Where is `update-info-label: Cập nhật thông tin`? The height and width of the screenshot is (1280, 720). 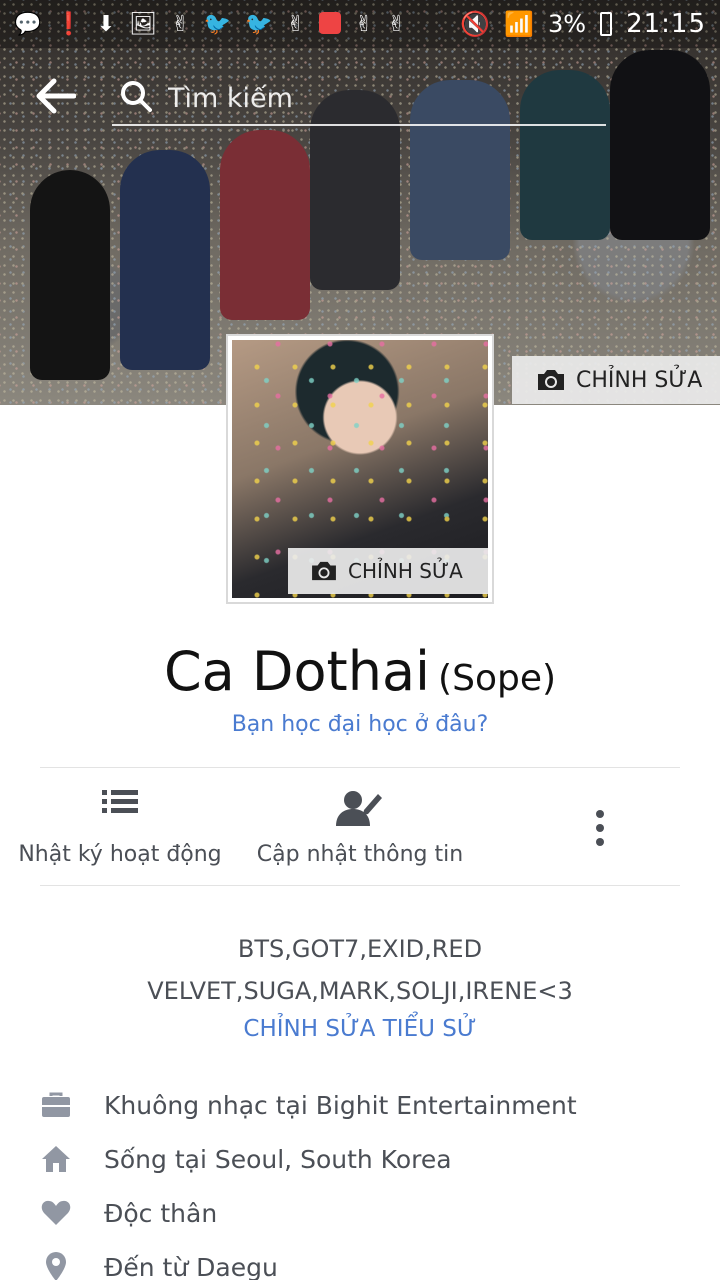 update-info-label: Cập nhật thông tin is located at coordinates (360, 854).